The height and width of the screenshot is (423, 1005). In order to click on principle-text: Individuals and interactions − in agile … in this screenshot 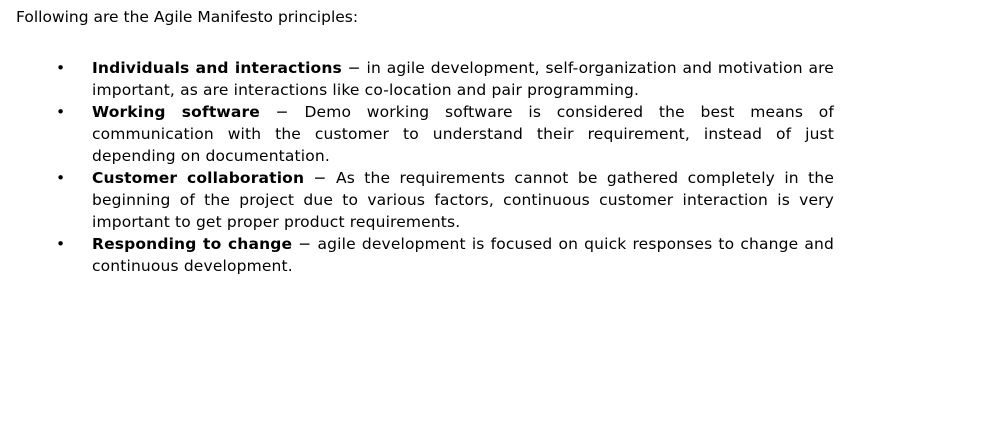, I will do `click(463, 79)`.